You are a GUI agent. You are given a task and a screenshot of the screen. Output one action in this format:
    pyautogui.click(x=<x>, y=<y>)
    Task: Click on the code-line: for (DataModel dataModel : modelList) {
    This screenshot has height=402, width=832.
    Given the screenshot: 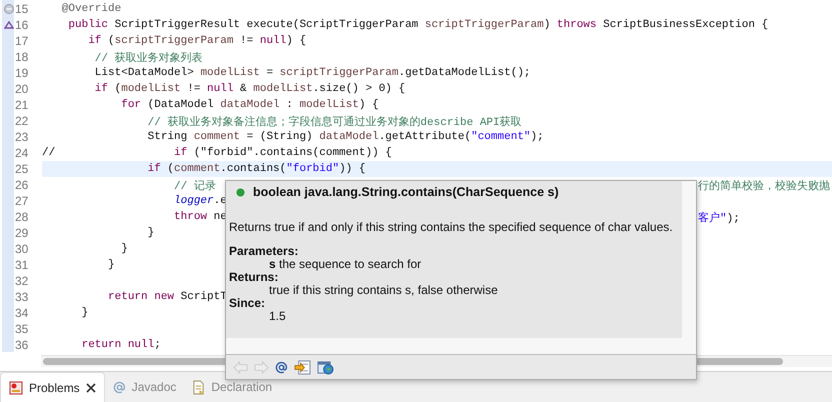 What is the action you would take?
    pyautogui.click(x=249, y=105)
    